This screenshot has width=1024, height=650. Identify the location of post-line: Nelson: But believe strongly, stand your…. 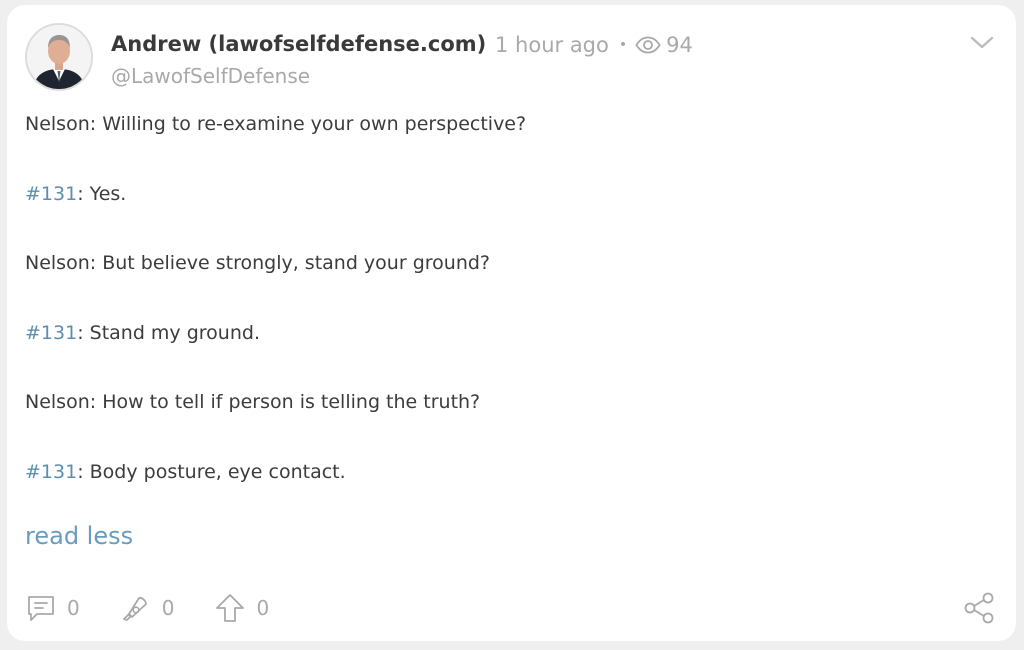
(505, 287).